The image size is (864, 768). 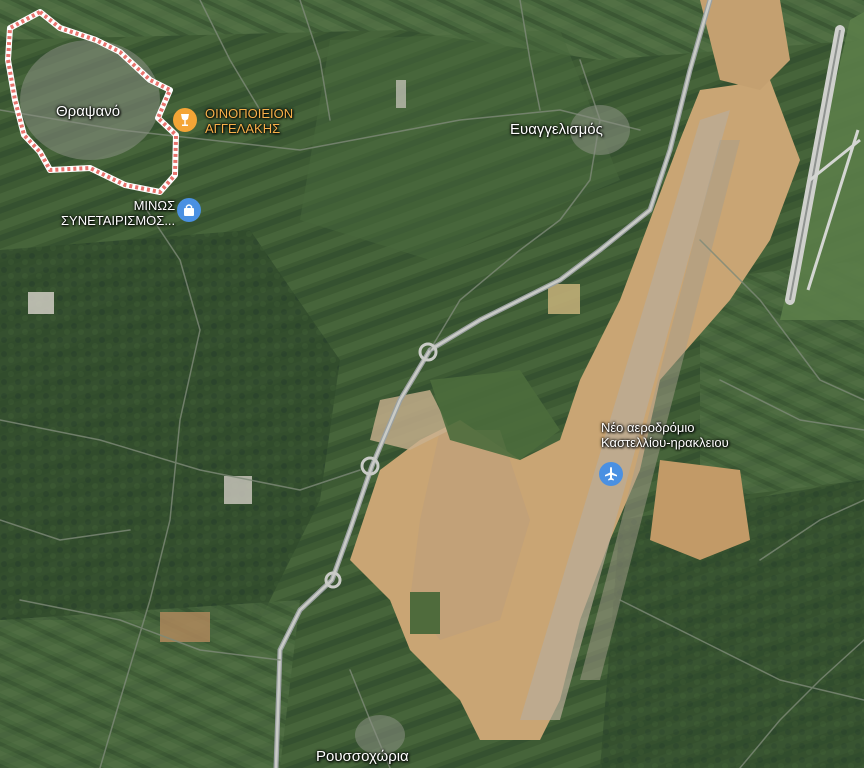 What do you see at coordinates (665, 442) in the screenshot?
I see `airport-label-line2: Καστελλίου-ηρακλειου` at bounding box center [665, 442].